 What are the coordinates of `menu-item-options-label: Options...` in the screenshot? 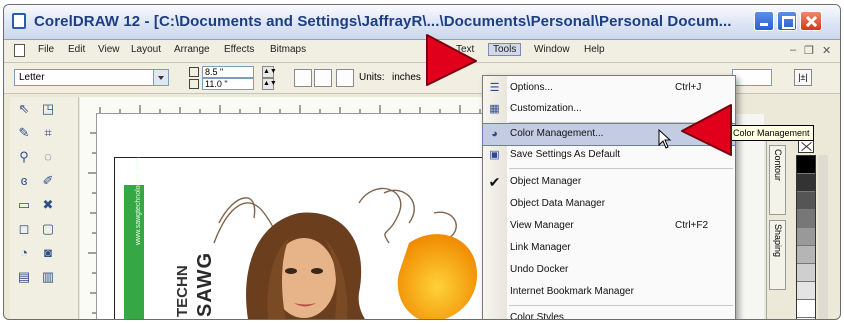 It's located at (531, 87).